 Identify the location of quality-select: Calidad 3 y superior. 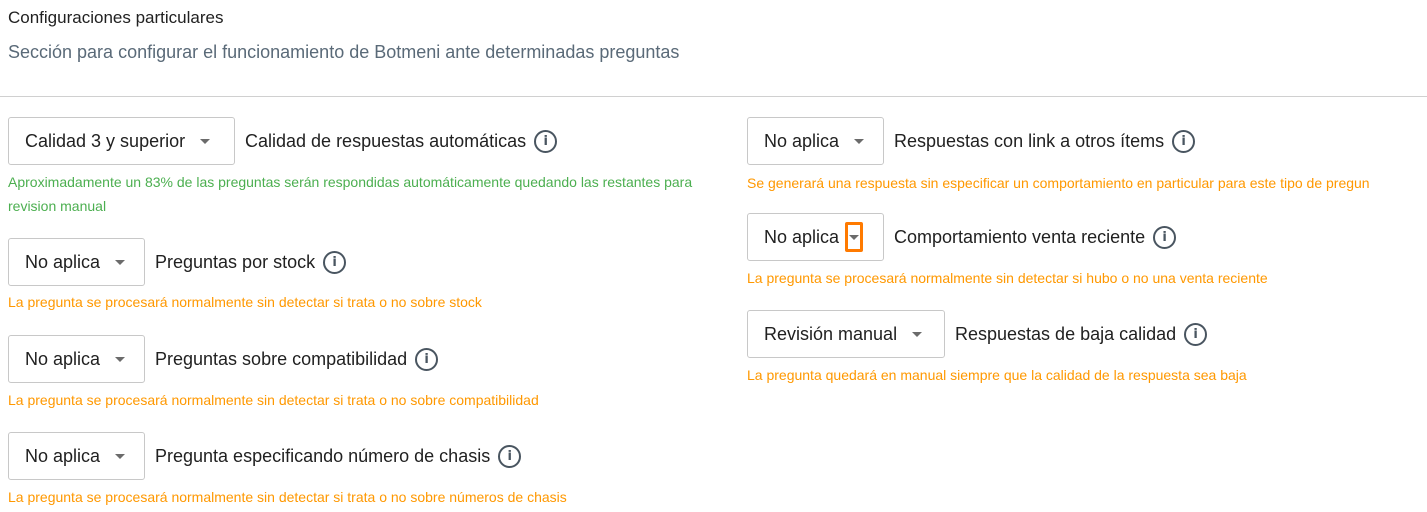
(121, 141).